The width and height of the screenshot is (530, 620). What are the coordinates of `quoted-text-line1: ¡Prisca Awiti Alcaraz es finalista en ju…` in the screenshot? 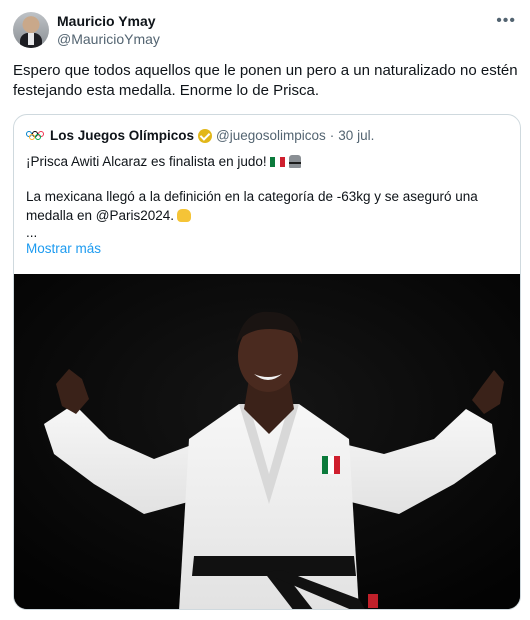 It's located at (163, 162).